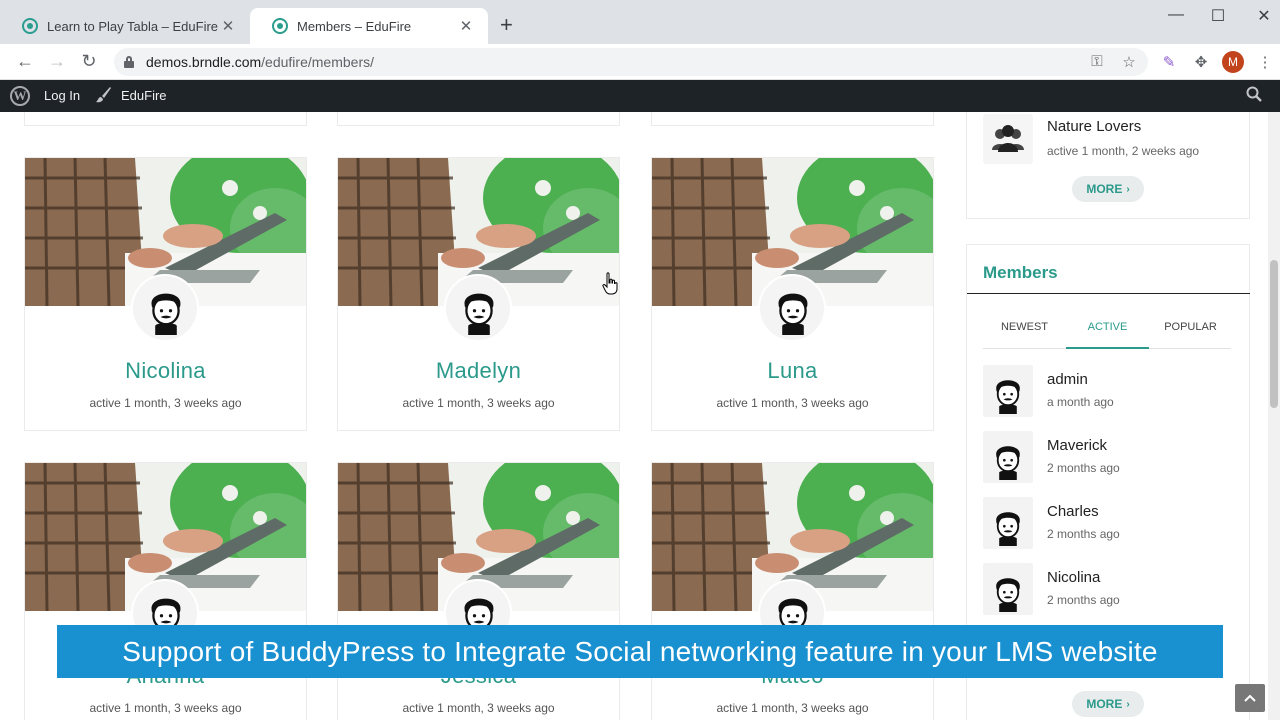 The width and height of the screenshot is (1280, 720). Describe the element at coordinates (1108, 391) in the screenshot. I see `list-item: admin a month ago` at that location.